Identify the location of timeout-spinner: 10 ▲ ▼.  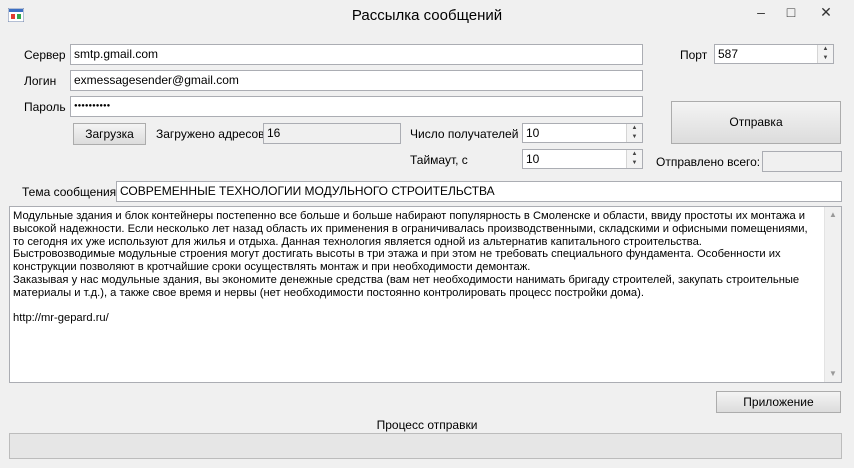
(582, 159).